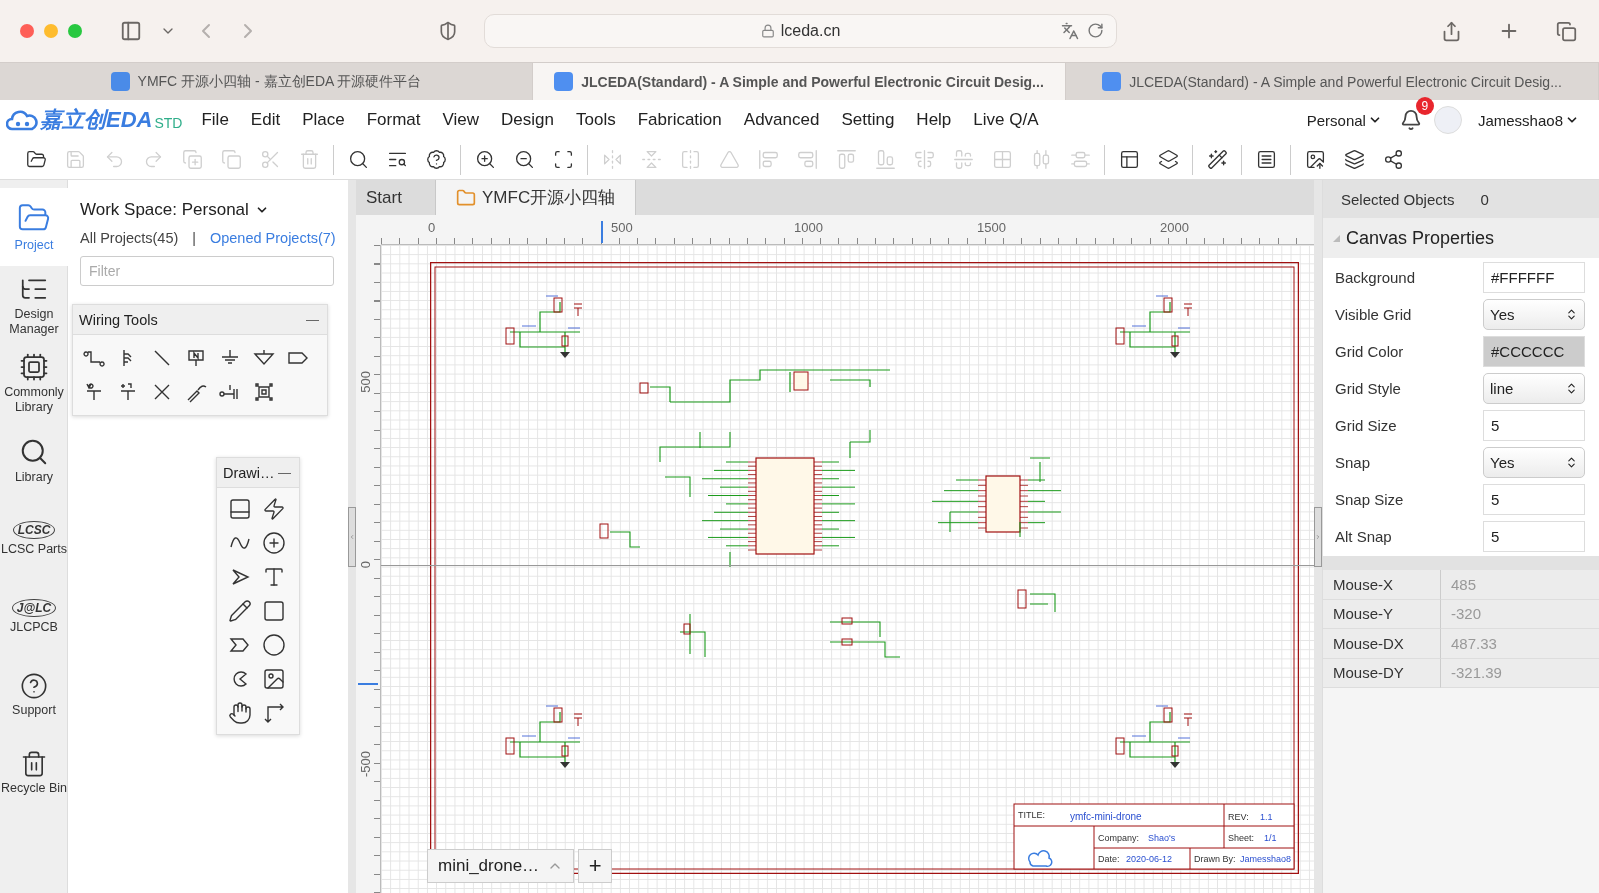 This screenshot has height=893, width=1599. Describe the element at coordinates (1382, 614) in the screenshot. I see `table-cell: Mouse-Y` at that location.